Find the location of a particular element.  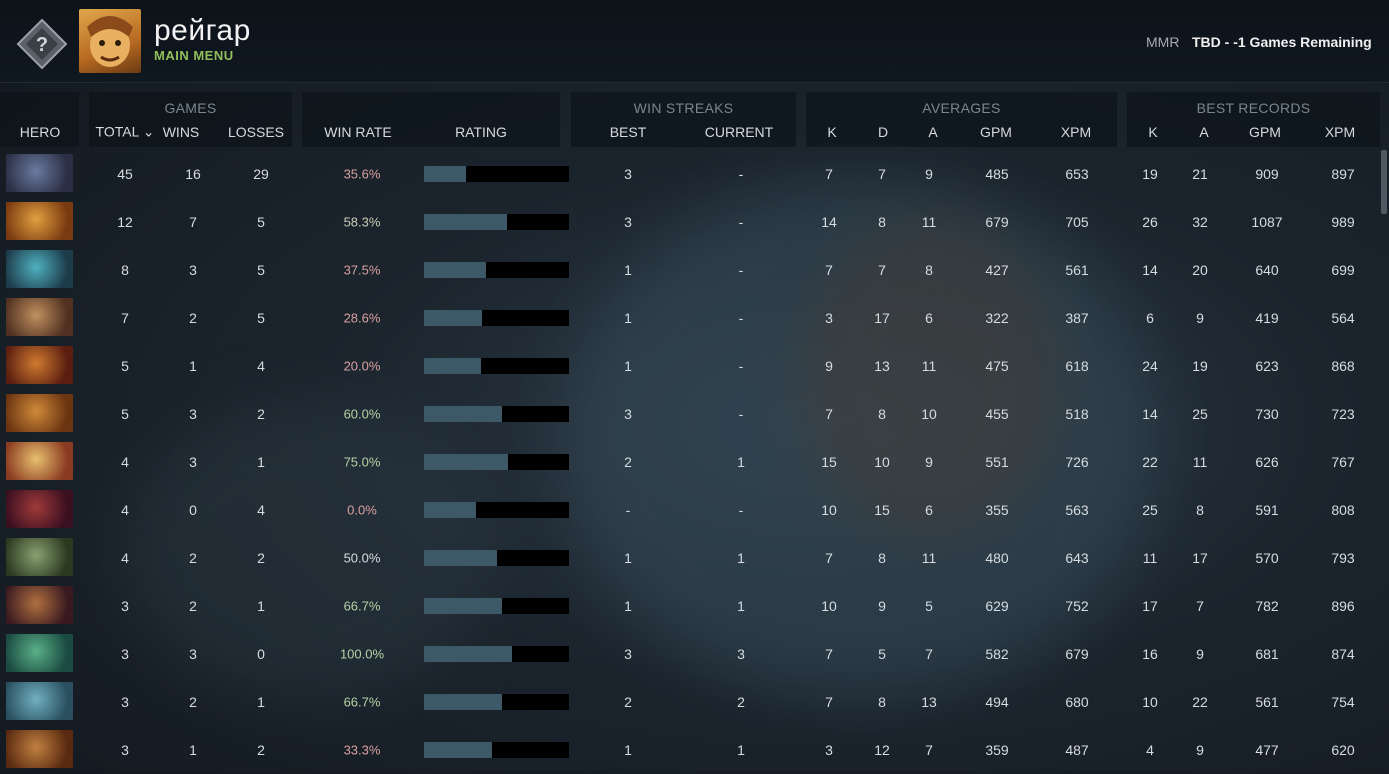

table-row: 4 2 2 50.0% 1 1 7 8 11 480 643 11 17 570 793 is located at coordinates (690, 558).